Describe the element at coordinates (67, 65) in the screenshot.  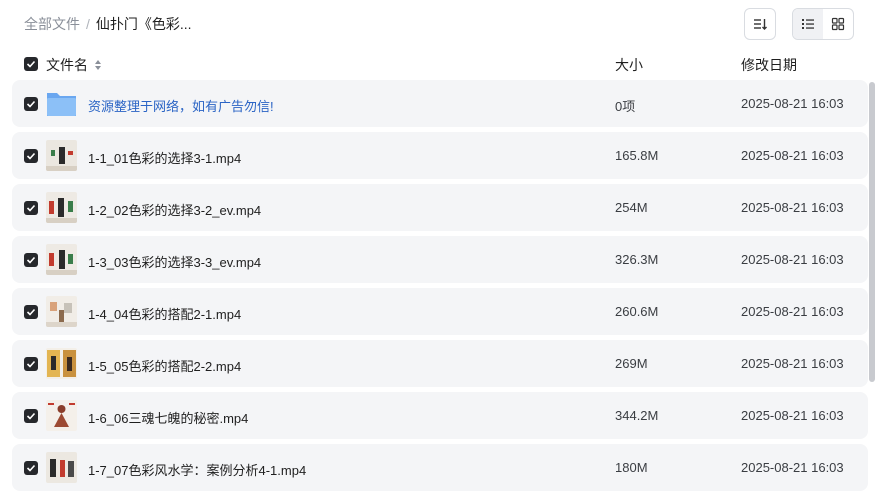
I see `name-column-label: 文件名` at that location.